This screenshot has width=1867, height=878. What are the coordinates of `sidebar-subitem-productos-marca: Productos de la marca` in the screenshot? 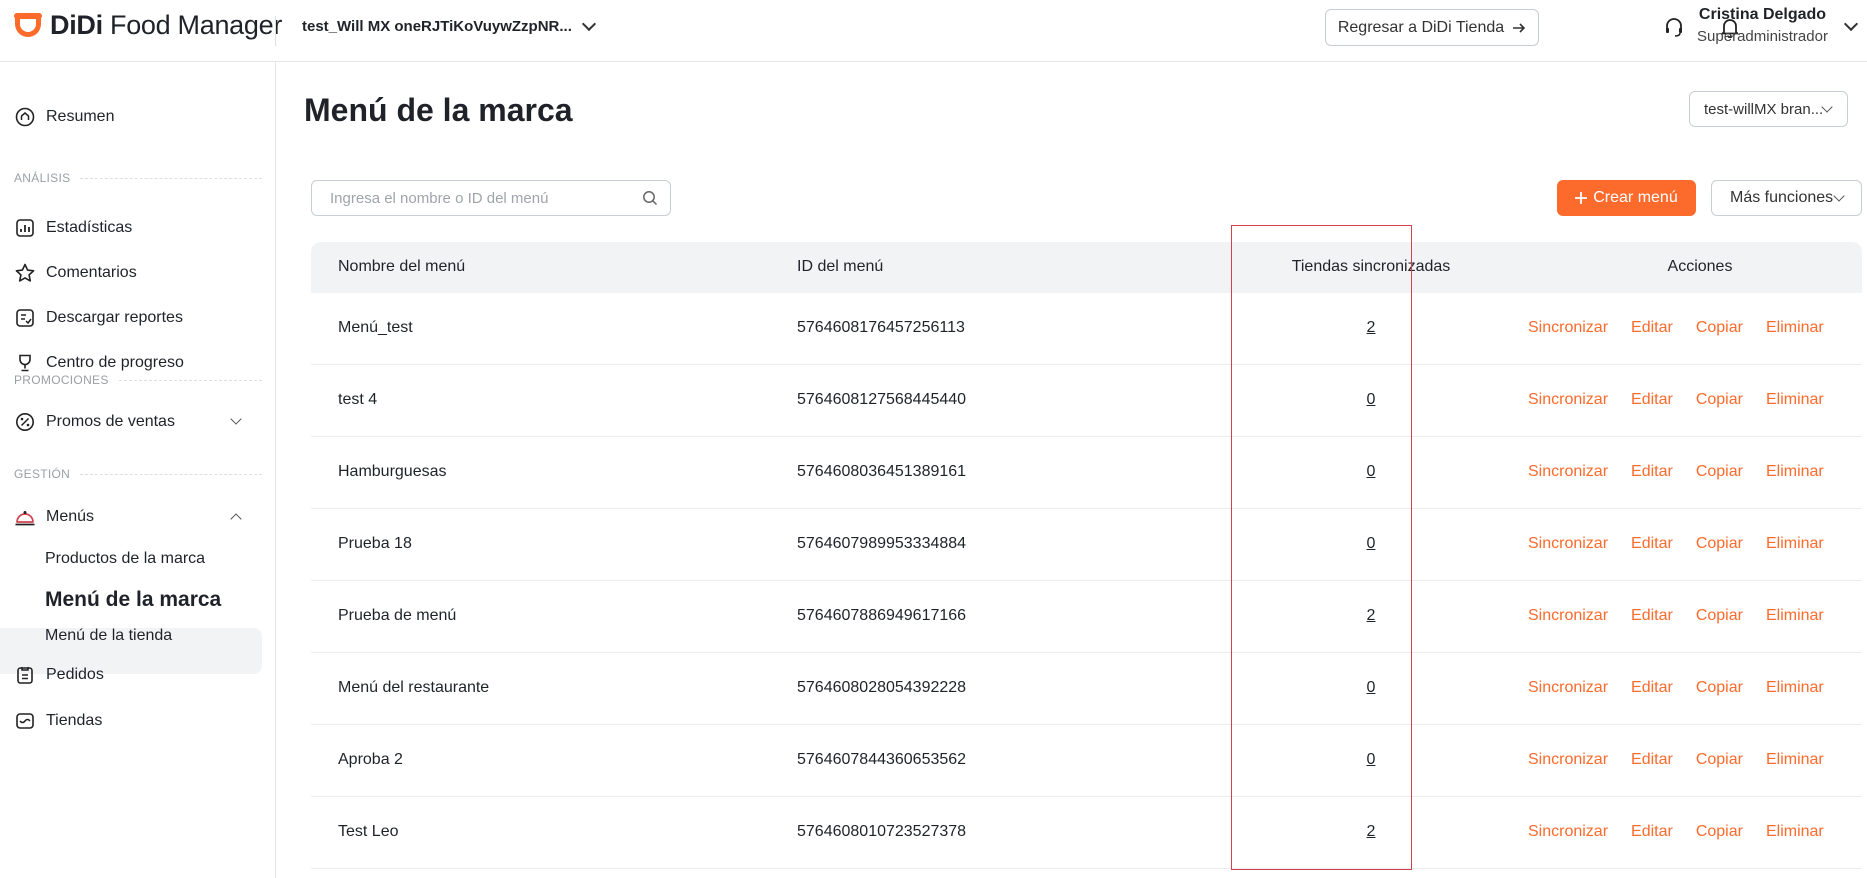 It's located at (125, 559).